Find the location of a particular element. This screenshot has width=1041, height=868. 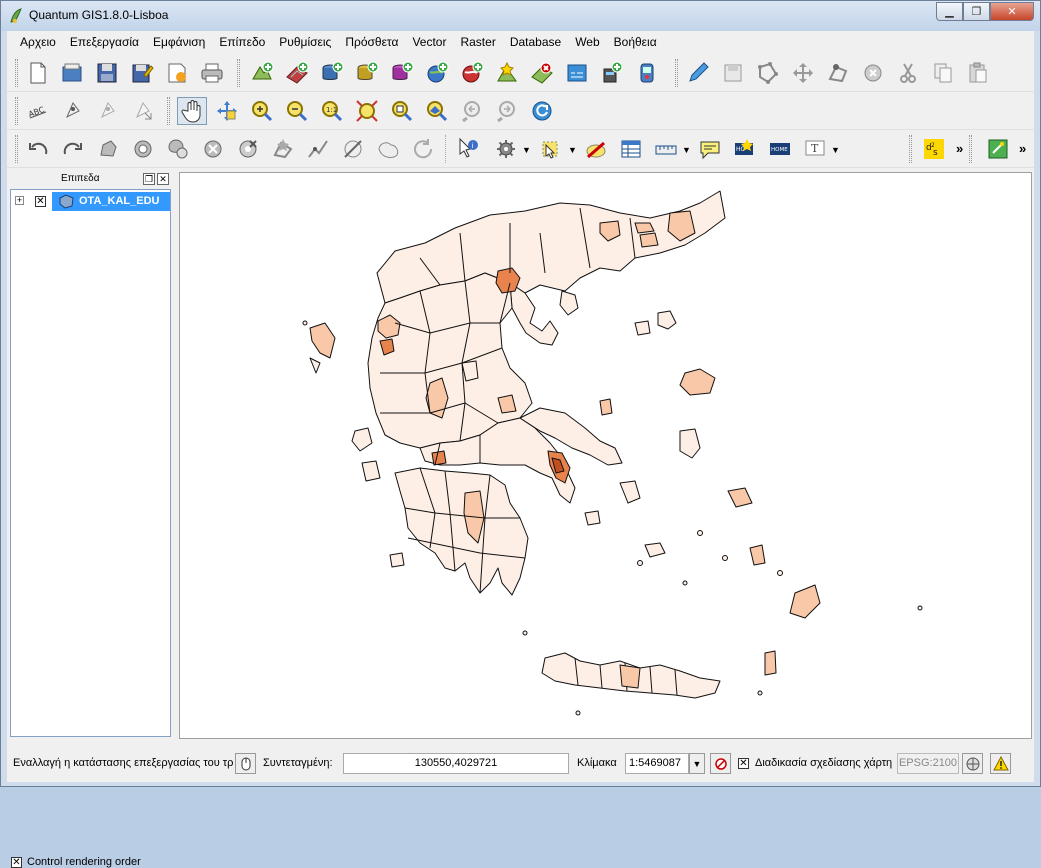

menu-layer: Επίπεδο is located at coordinates (242, 42).